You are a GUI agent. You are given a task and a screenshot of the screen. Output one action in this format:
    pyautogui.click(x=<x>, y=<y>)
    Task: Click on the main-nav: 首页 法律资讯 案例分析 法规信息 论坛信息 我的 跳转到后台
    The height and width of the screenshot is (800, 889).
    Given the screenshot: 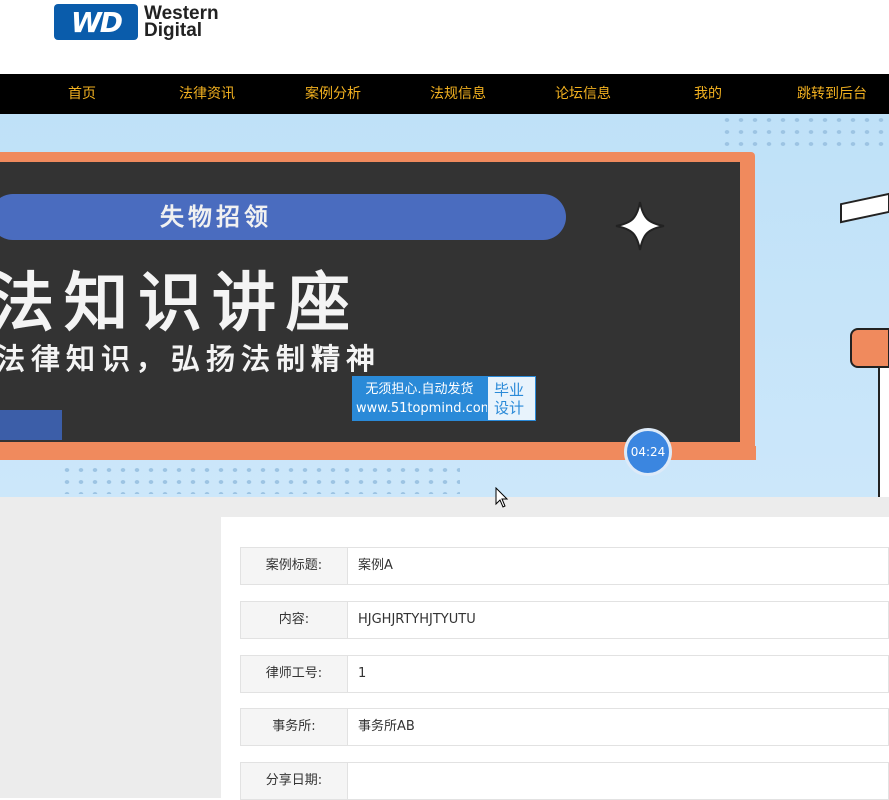 What is the action you would take?
    pyautogui.click(x=444, y=94)
    